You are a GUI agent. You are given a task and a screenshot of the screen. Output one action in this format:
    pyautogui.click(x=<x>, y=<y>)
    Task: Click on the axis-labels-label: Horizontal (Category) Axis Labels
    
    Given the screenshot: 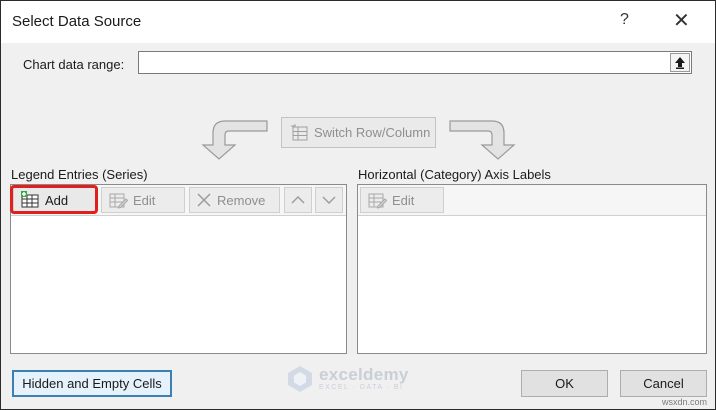 What is the action you would take?
    pyautogui.click(x=454, y=174)
    